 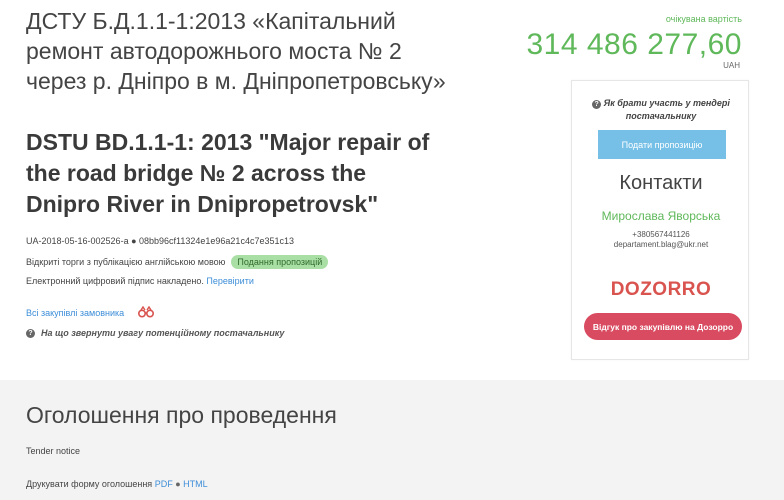 I want to click on contact-phone: +380567441126, so click(x=661, y=234).